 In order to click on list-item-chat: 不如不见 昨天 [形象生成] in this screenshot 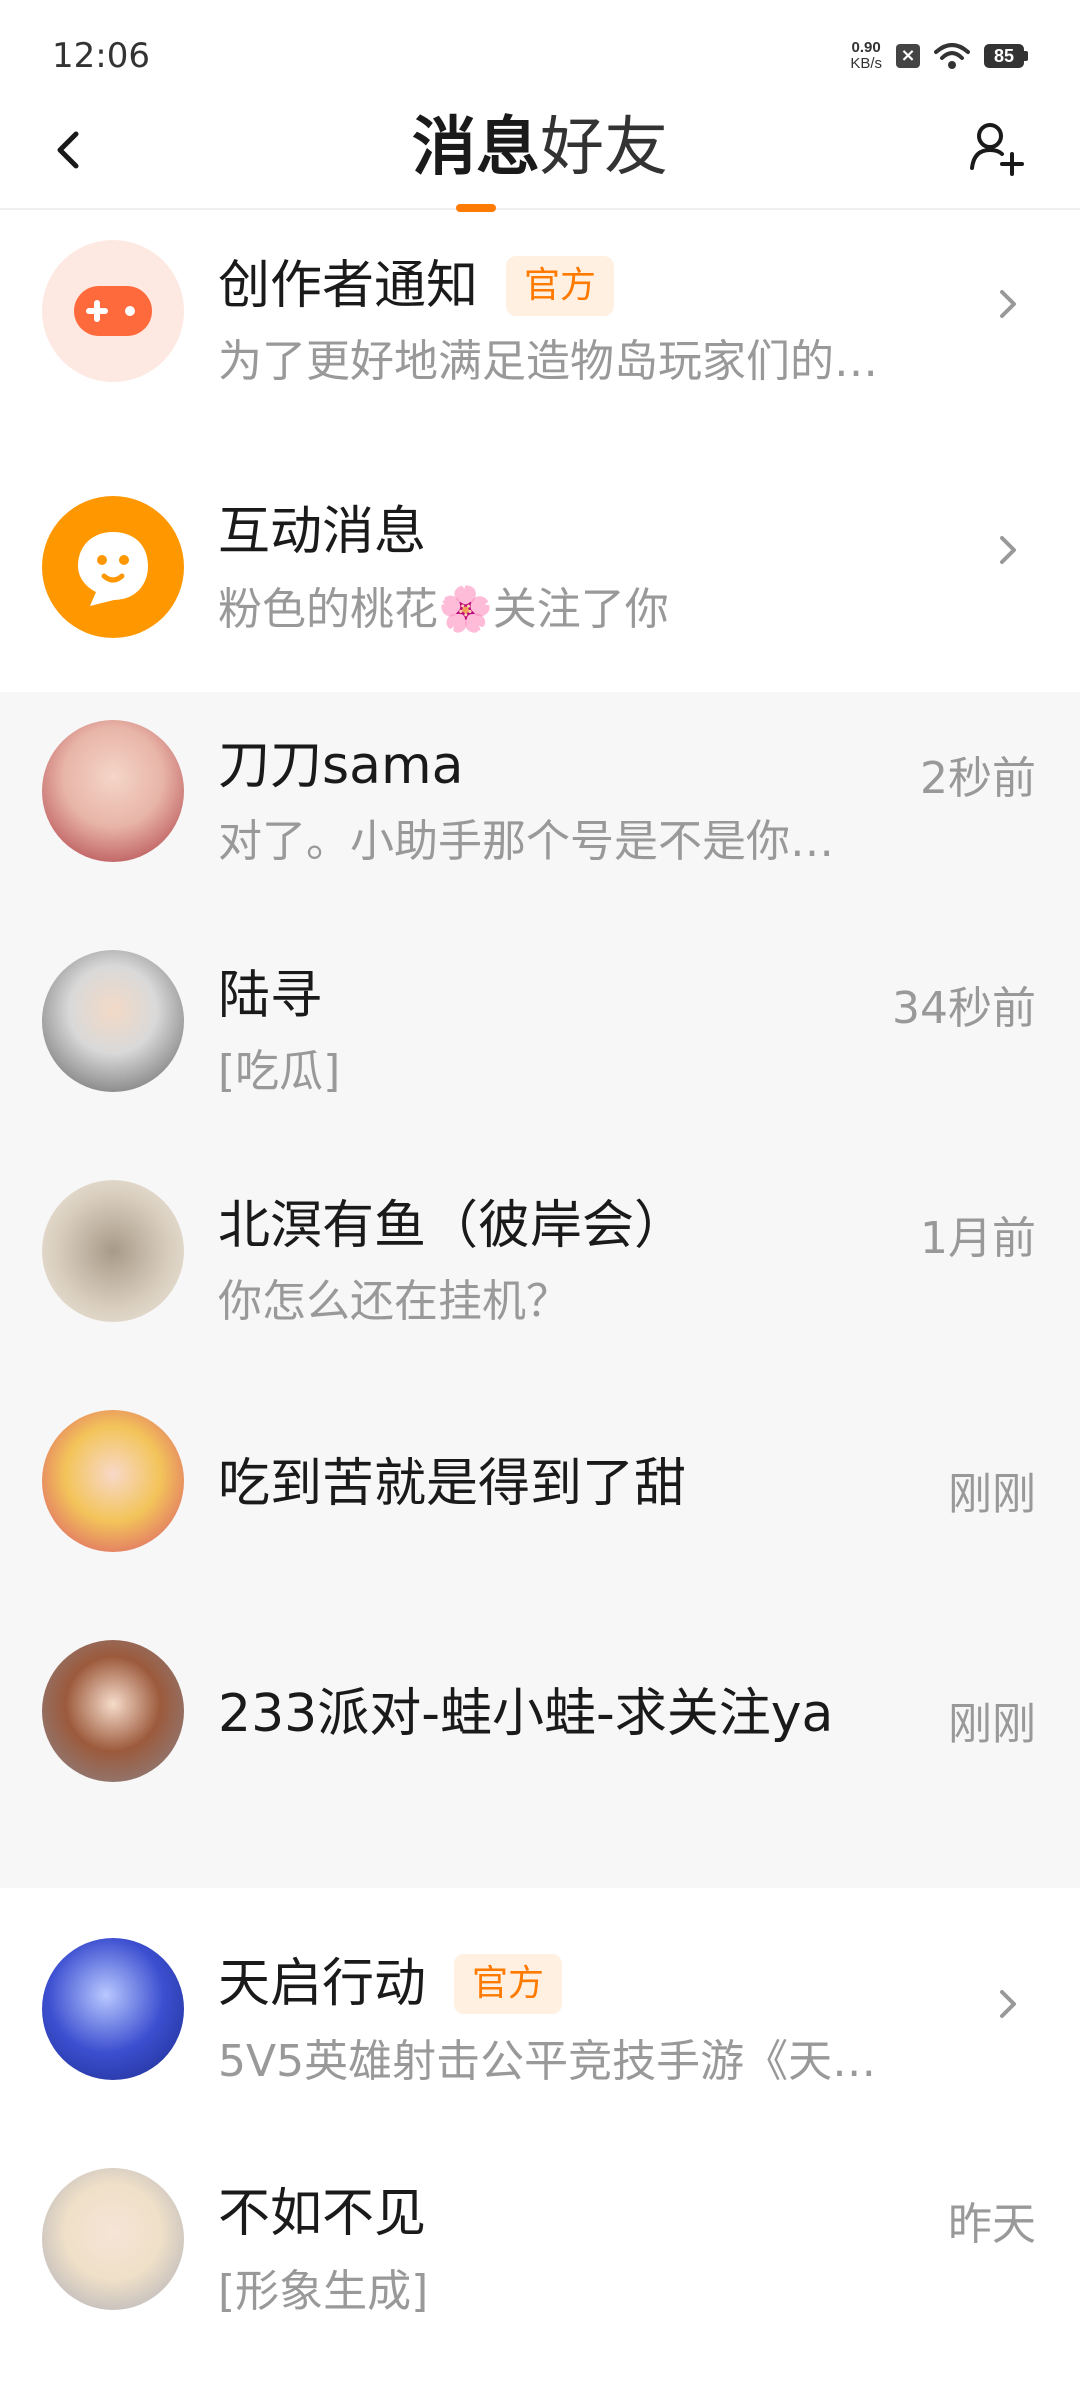, I will do `click(540, 2233)`.